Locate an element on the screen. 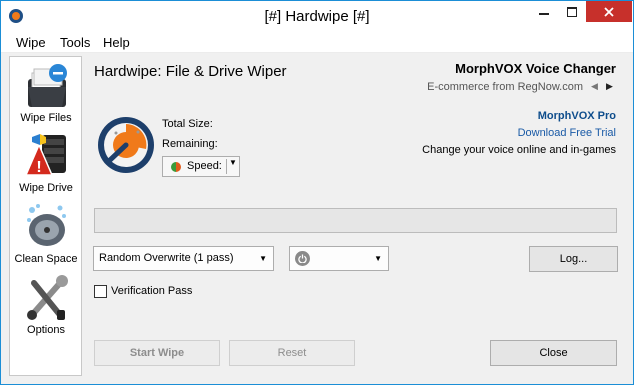  sidebar-item-options: Options is located at coordinates (46, 306).